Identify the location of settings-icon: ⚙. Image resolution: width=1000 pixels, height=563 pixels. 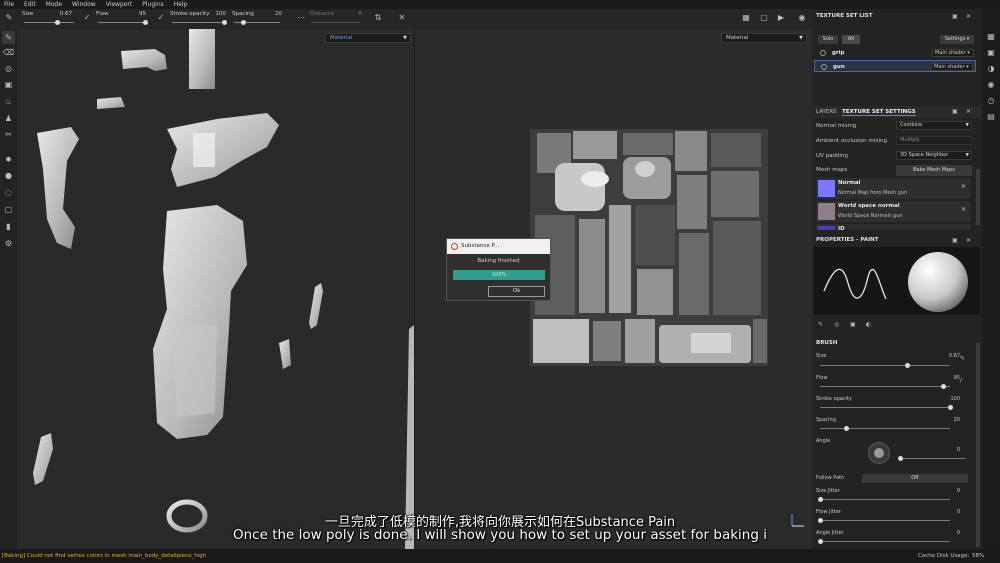
(8, 243).